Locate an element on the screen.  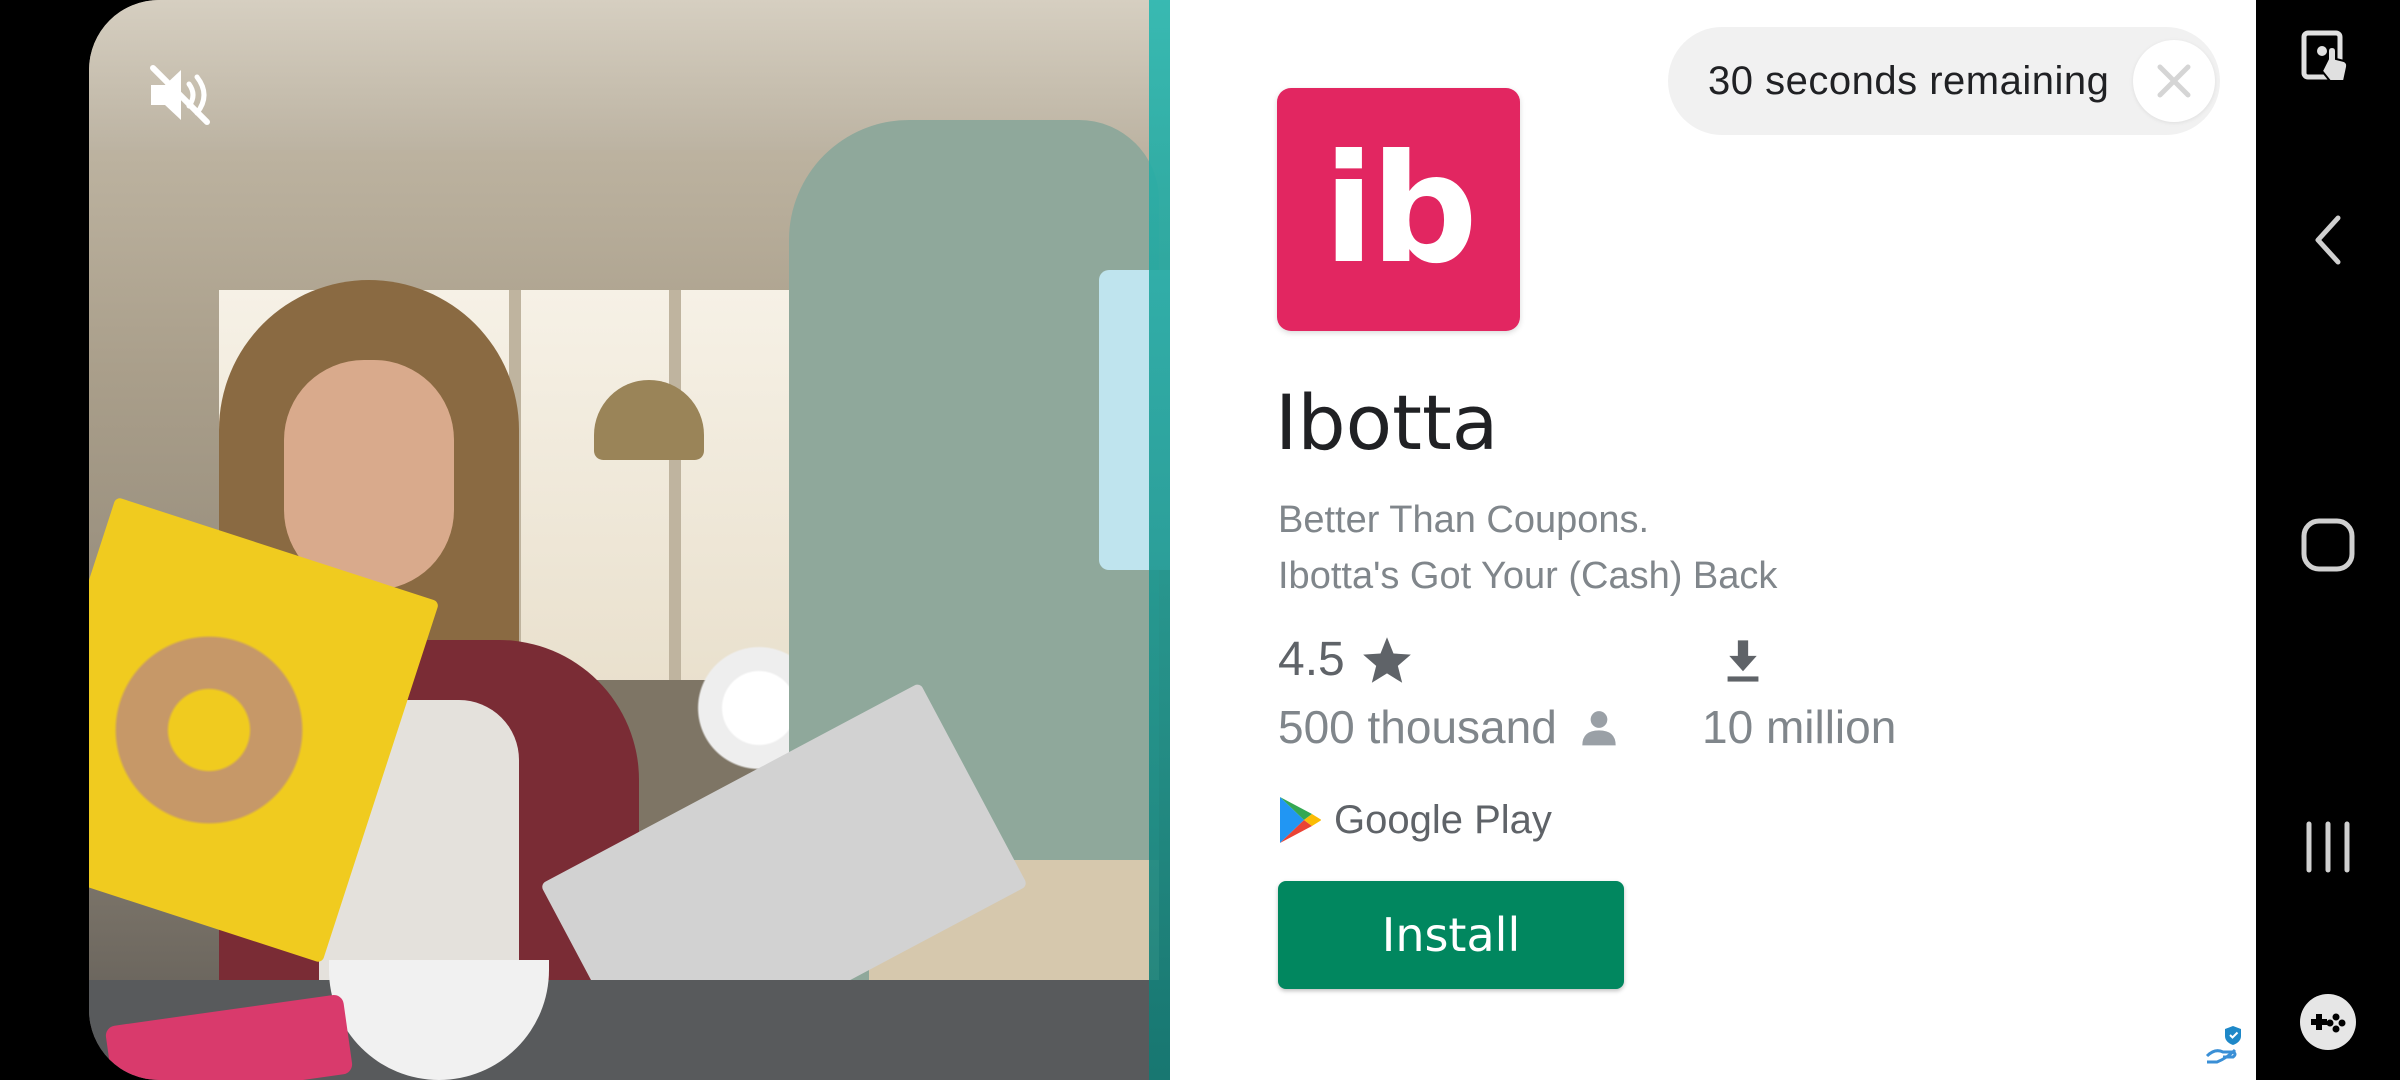
install-button: Install is located at coordinates (1451, 935).